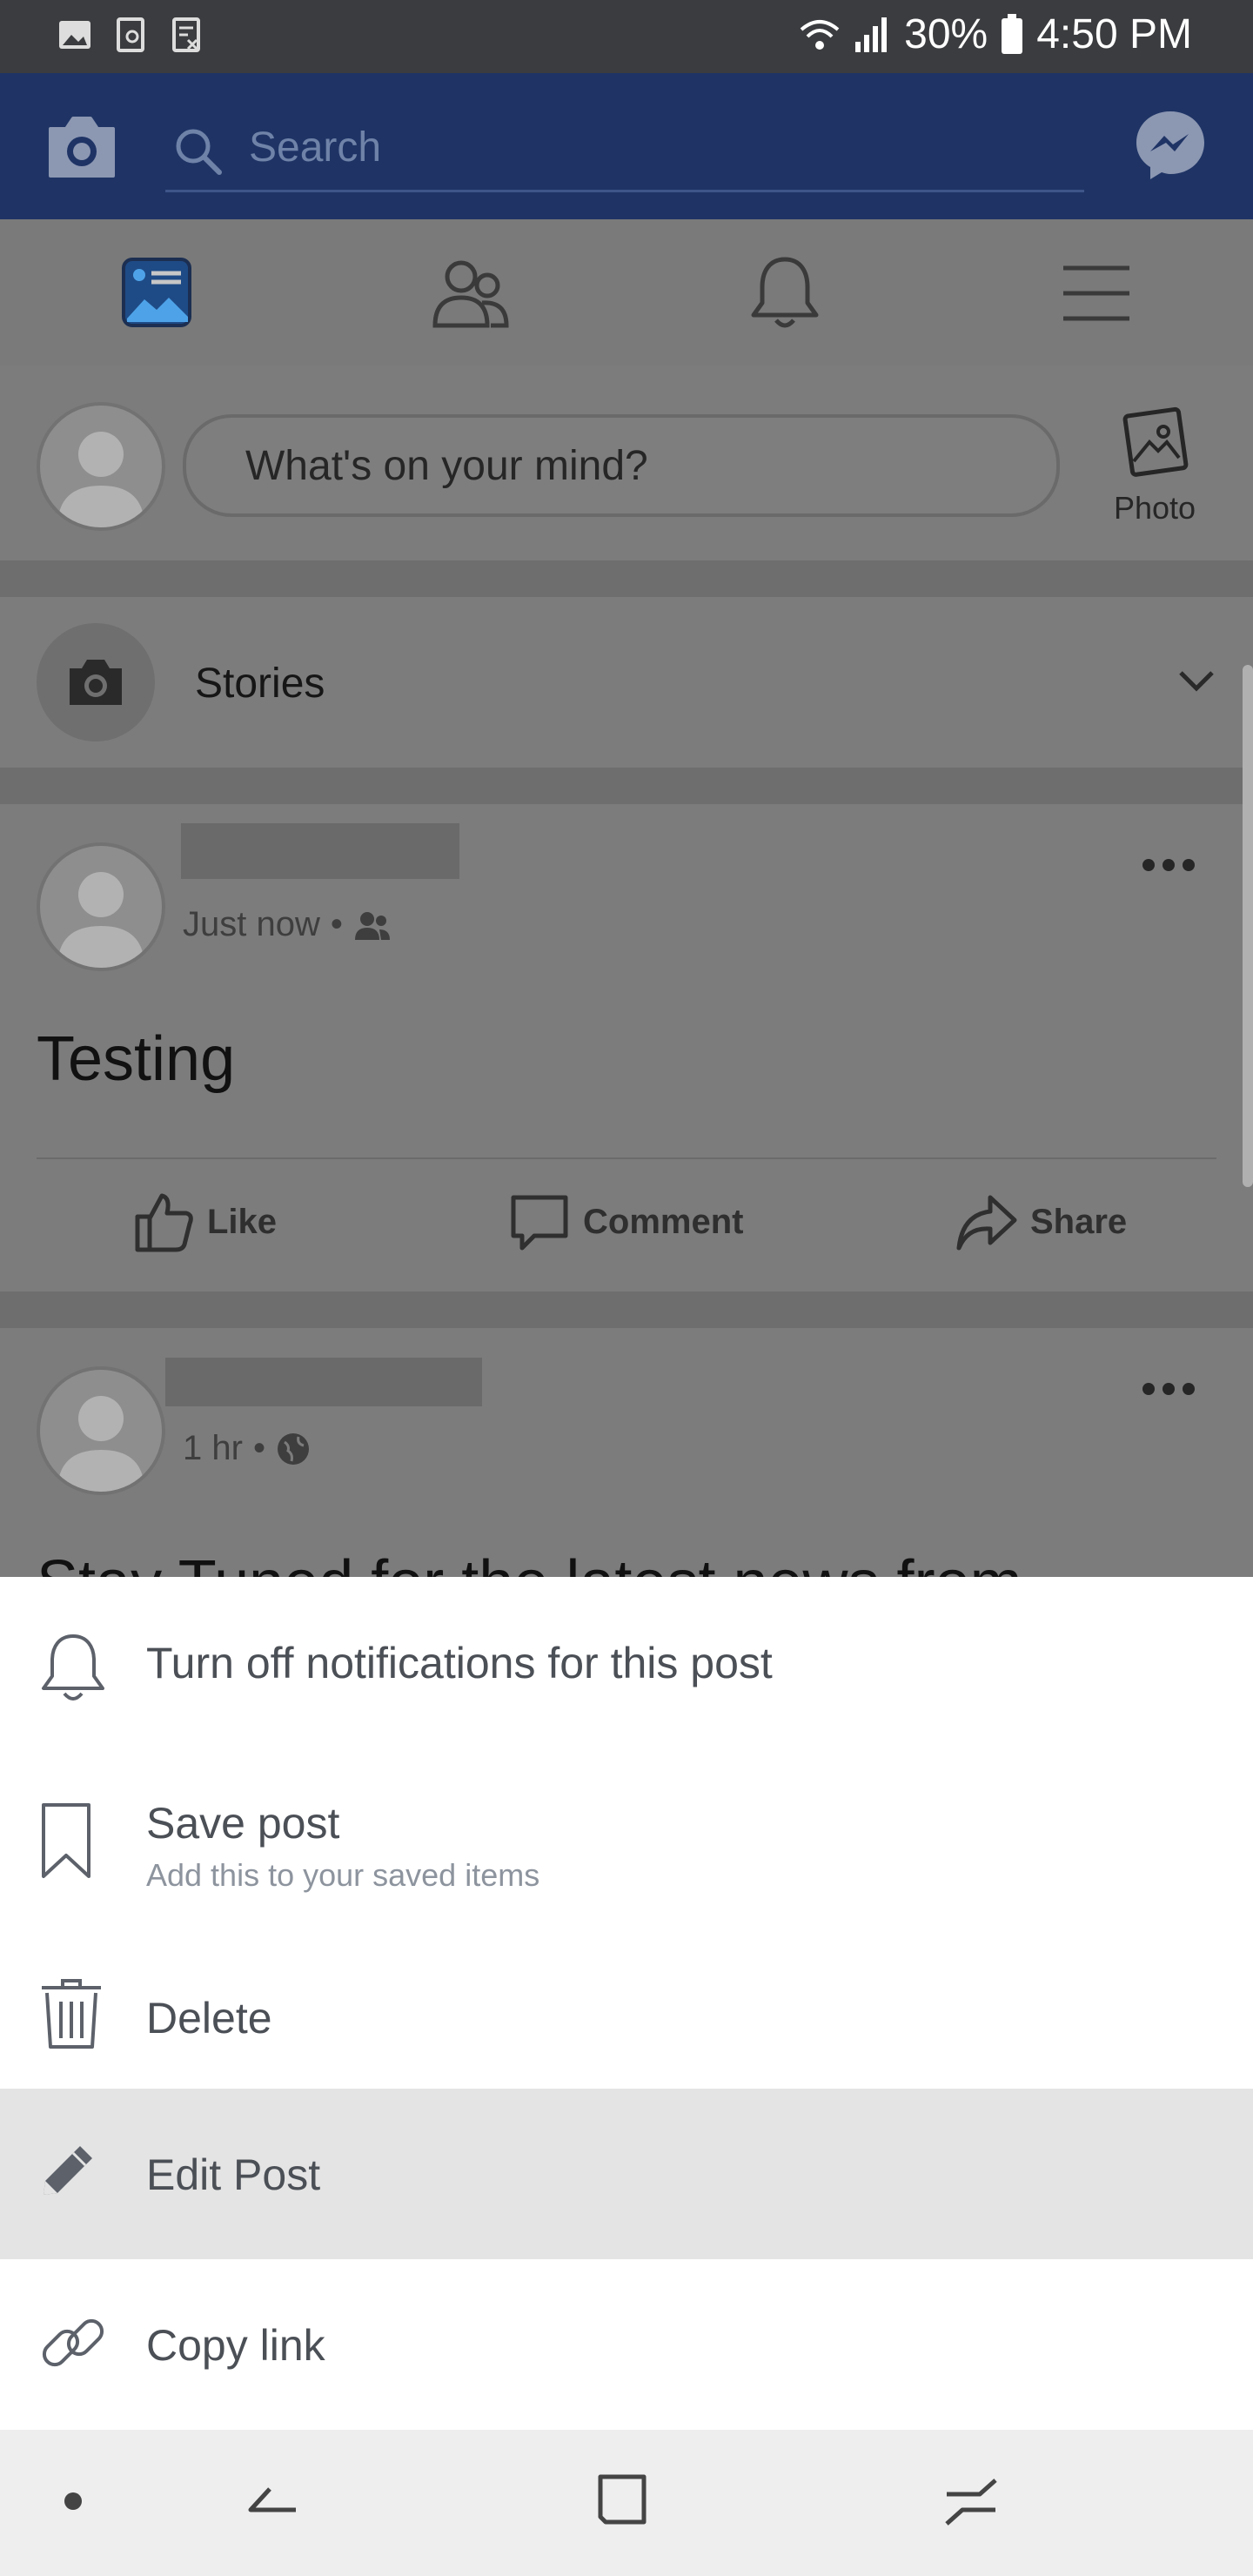 The height and width of the screenshot is (2576, 1253). I want to click on post-timestamp: Just now, so click(251, 924).